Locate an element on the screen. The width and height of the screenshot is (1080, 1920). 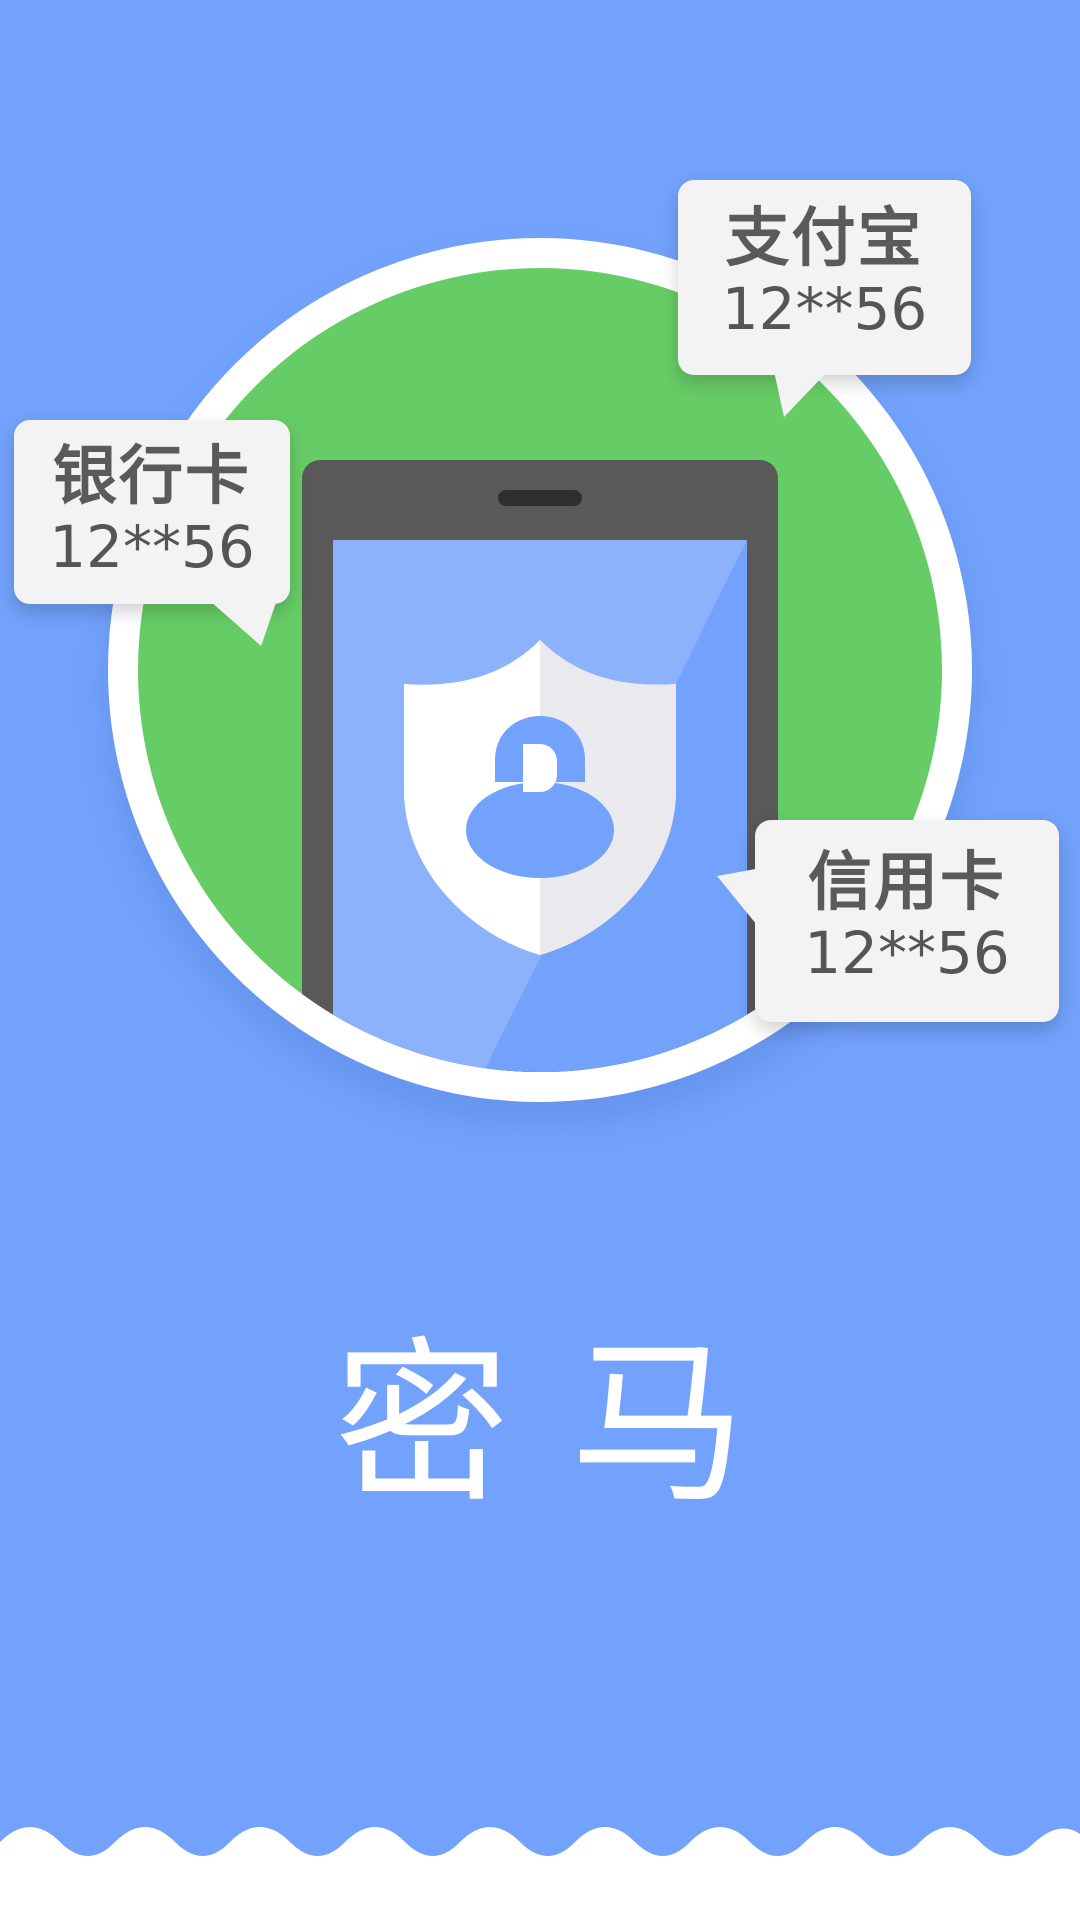
bubble-code-alipay: 12**56 is located at coordinates (824, 309).